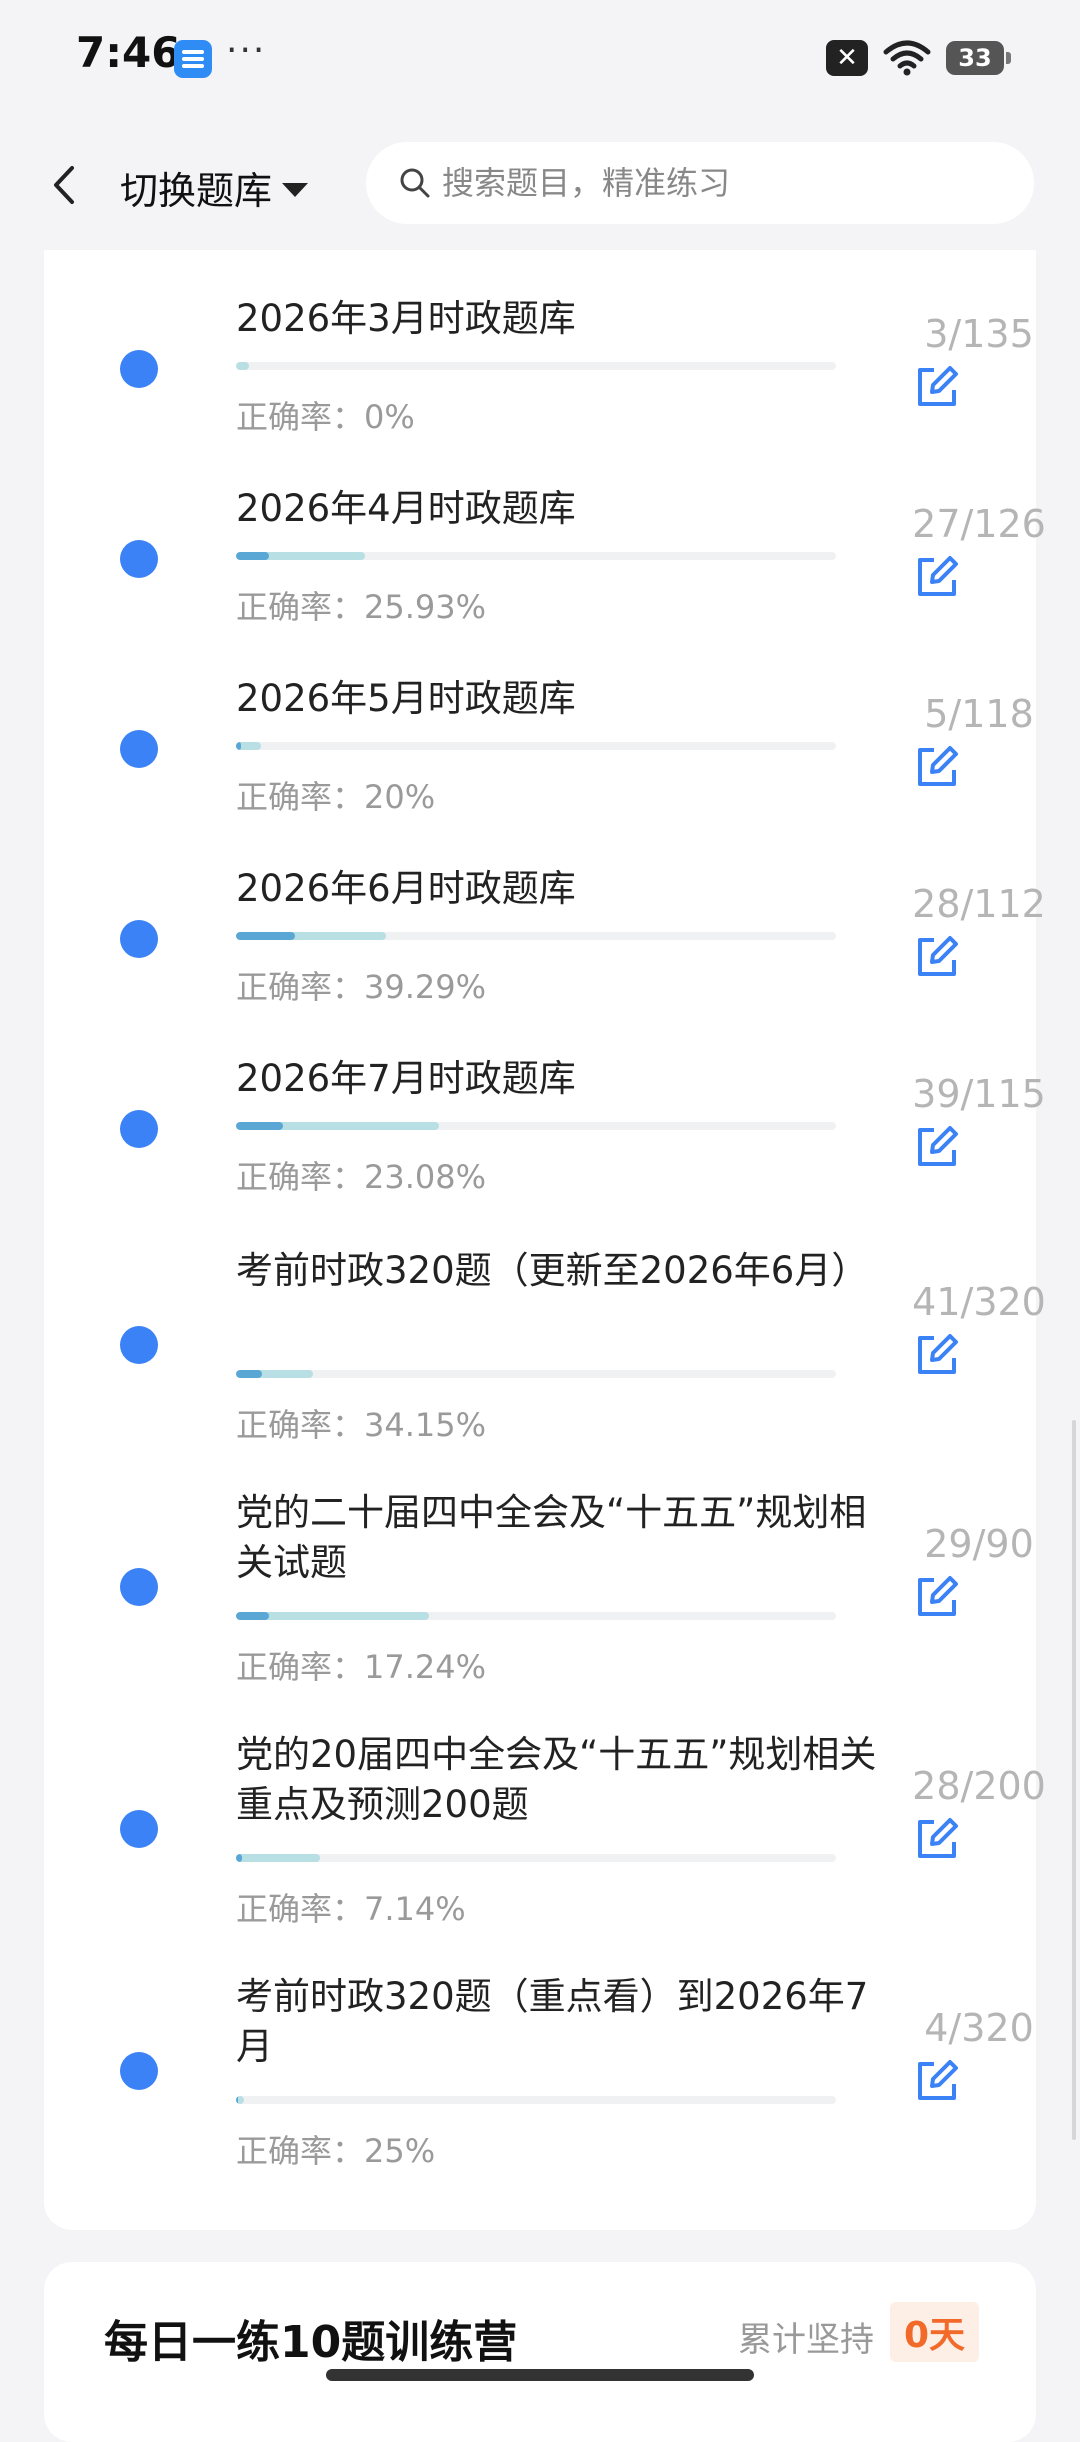  I want to click on status-time: 7:46, so click(128, 52).